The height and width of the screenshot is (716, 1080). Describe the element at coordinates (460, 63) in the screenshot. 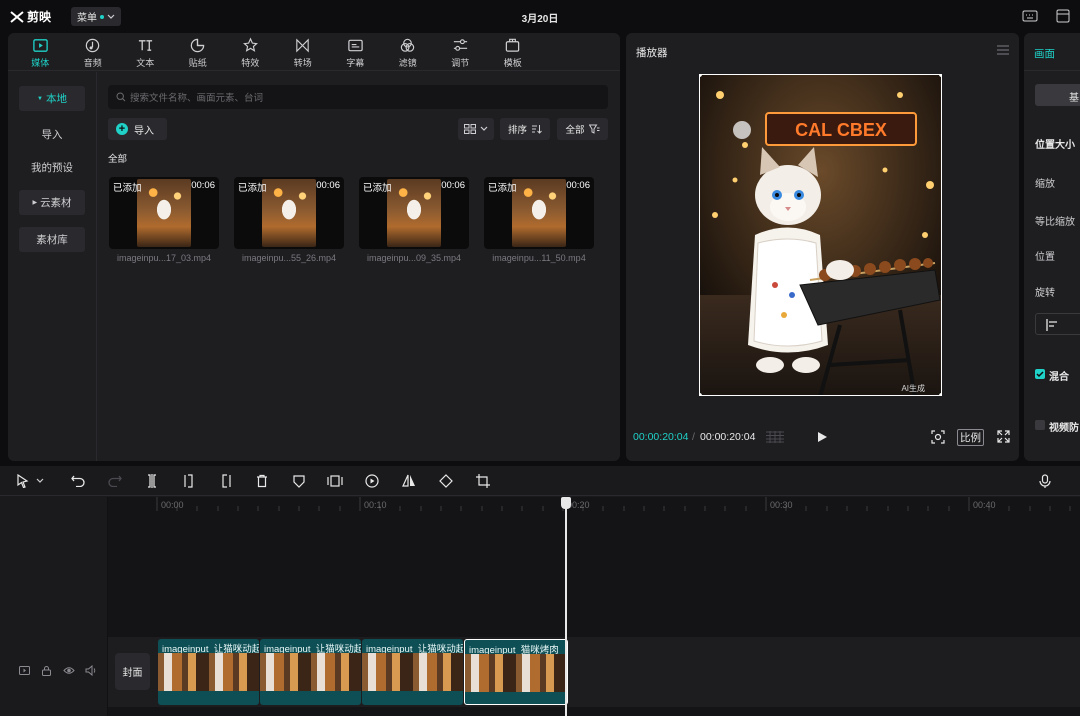

I see `tab-label: 调节` at that location.